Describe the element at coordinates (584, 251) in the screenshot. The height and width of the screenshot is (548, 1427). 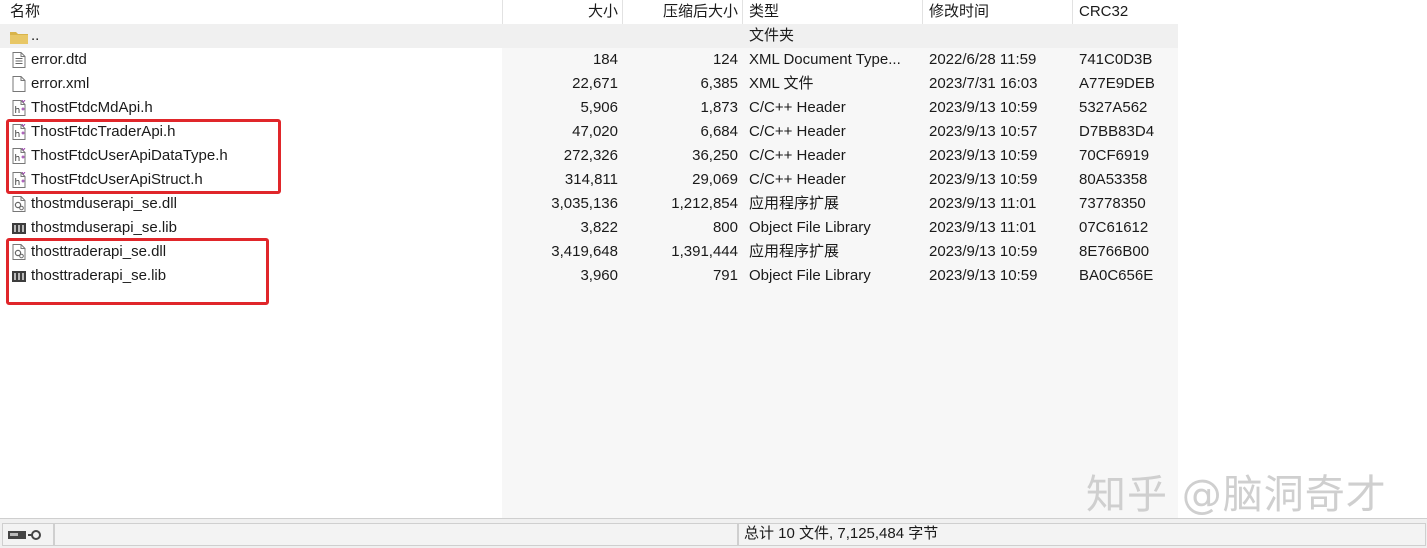
I see `file-size: 3,419,648` at that location.